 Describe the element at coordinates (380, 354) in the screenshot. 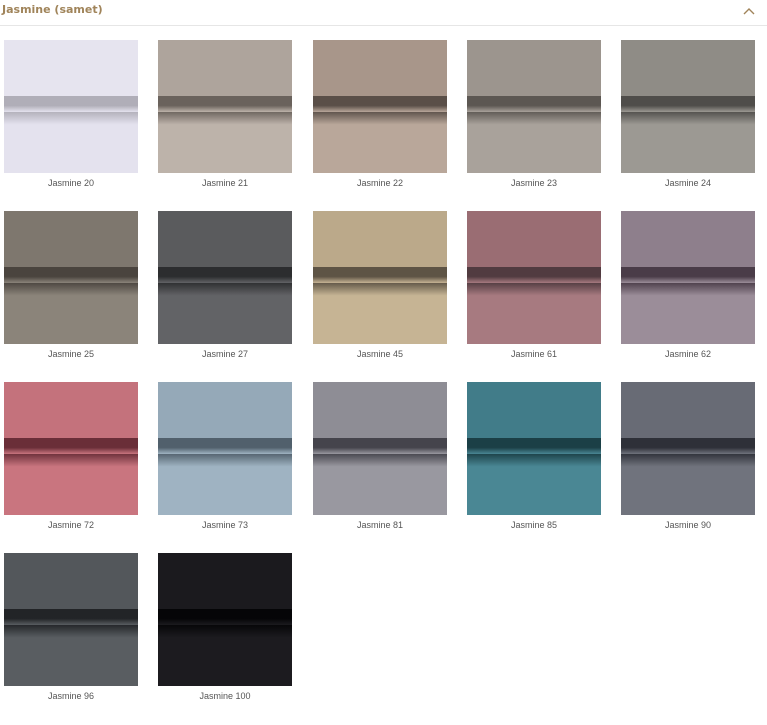

I see `swatch-label: Jasmine 45` at that location.